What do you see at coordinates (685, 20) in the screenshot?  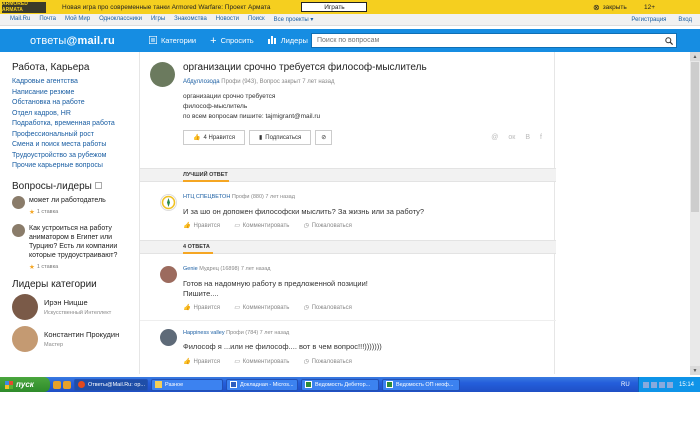 I see `topnav-auth-link: Вход` at bounding box center [685, 20].